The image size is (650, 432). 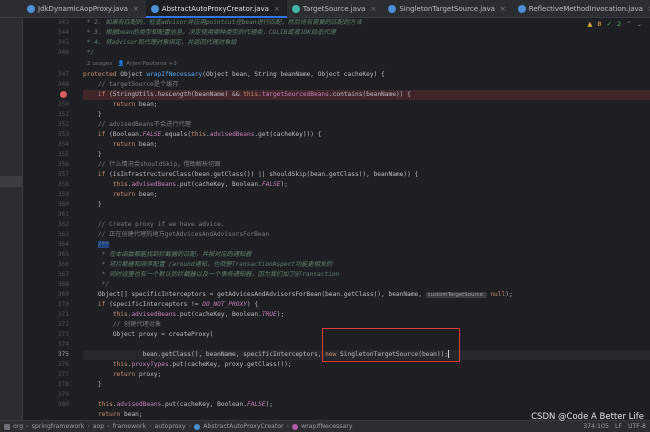 I want to click on line-number: 360, so click(x=63, y=204).